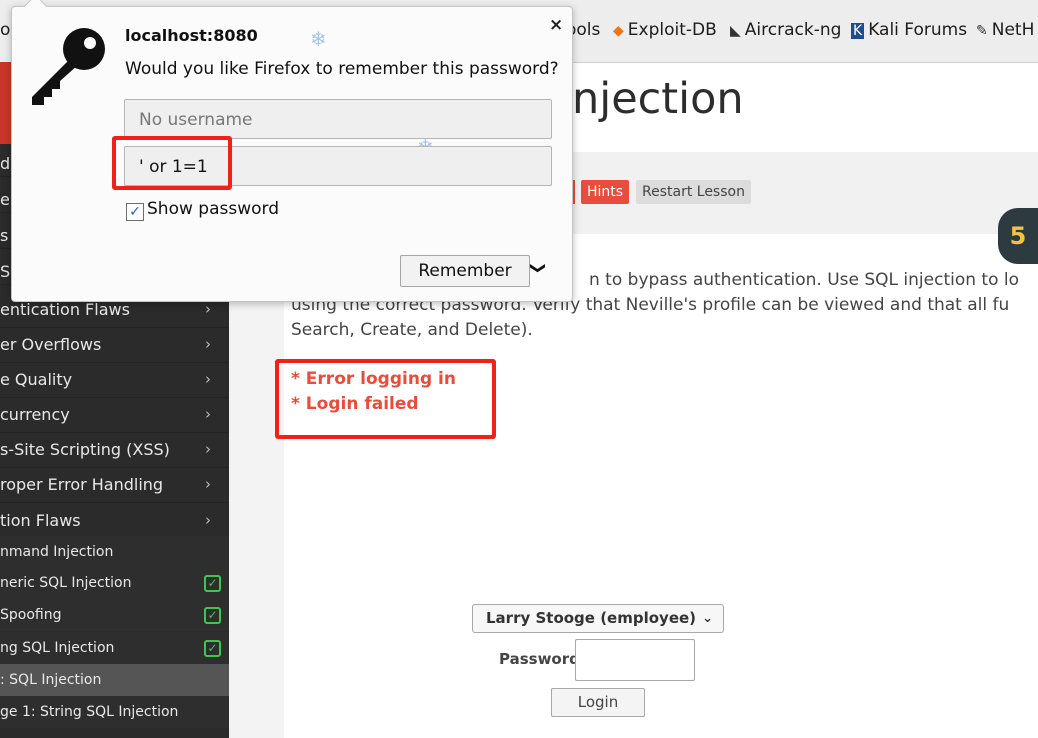 The width and height of the screenshot is (1038, 738). I want to click on show-password-checkbox: ✓ Show password, so click(202, 210).